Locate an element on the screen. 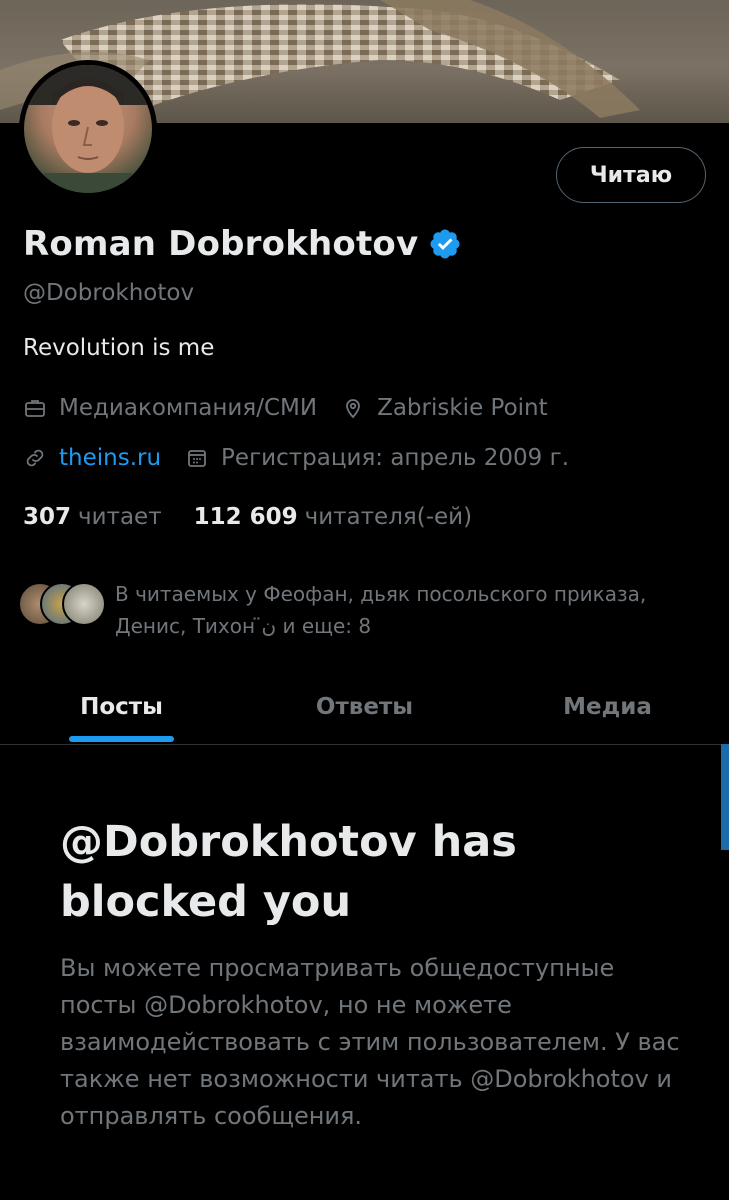 This screenshot has height=1200, width=729. profile-stats: 307 читает 112 609 читателя(-ей) is located at coordinates (247, 517).